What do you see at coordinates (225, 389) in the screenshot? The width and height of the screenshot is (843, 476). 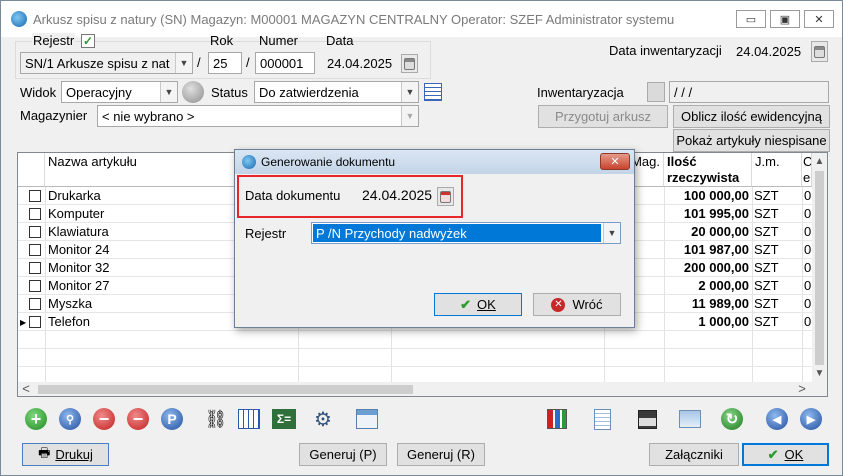 I see `hscroll-thumb` at bounding box center [225, 389].